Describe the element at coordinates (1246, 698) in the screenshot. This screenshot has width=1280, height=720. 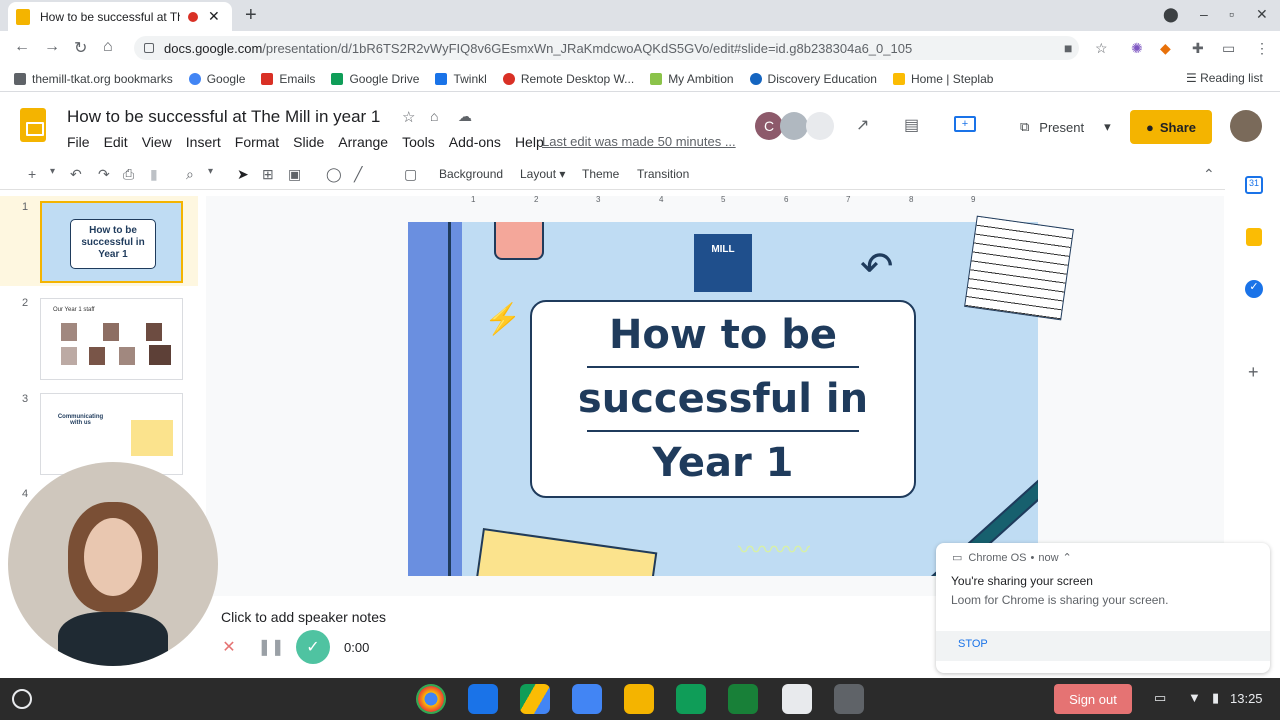
I see `system-clock: 13:25` at that location.